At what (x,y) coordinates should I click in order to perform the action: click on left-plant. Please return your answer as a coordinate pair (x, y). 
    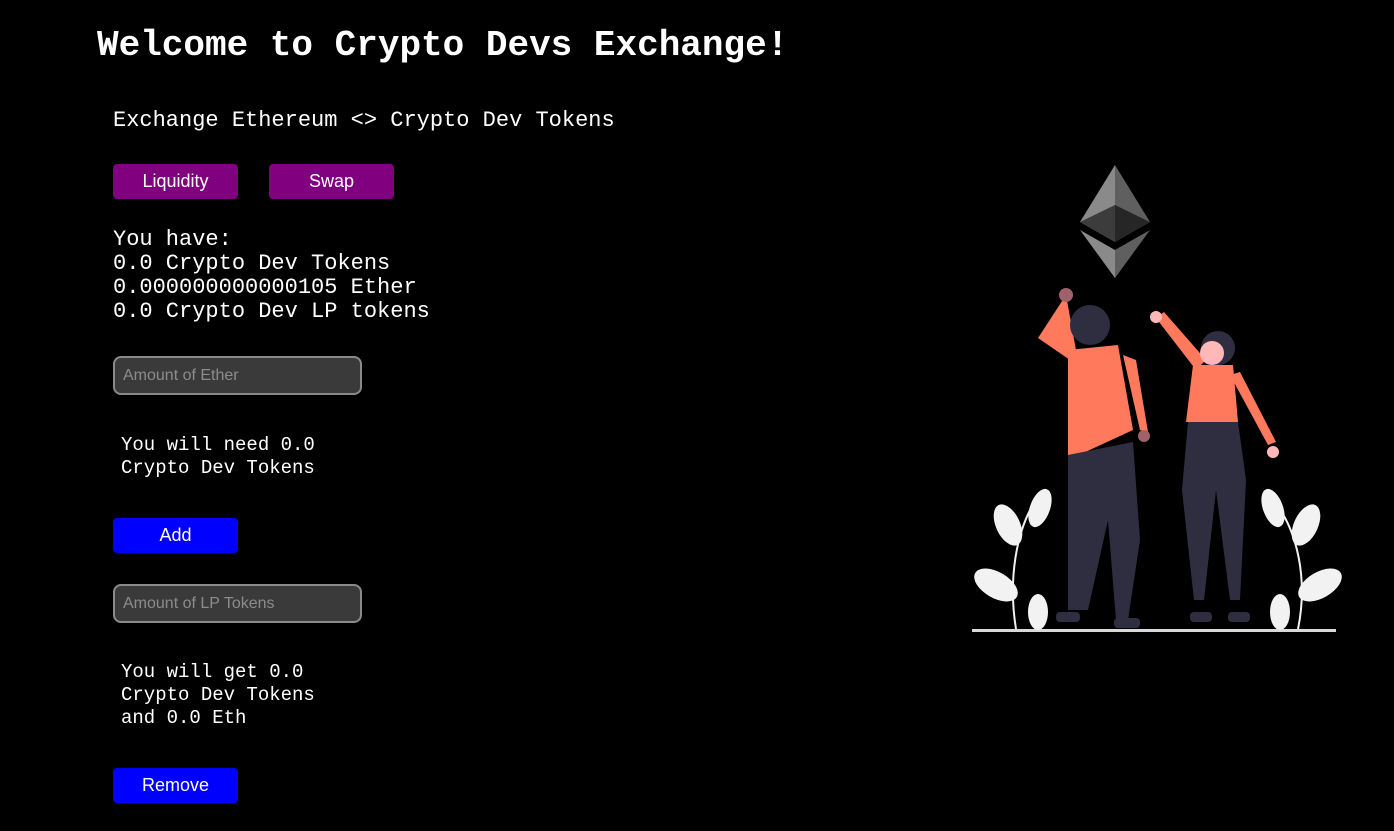
    Looking at the image, I should click on (1013, 559).